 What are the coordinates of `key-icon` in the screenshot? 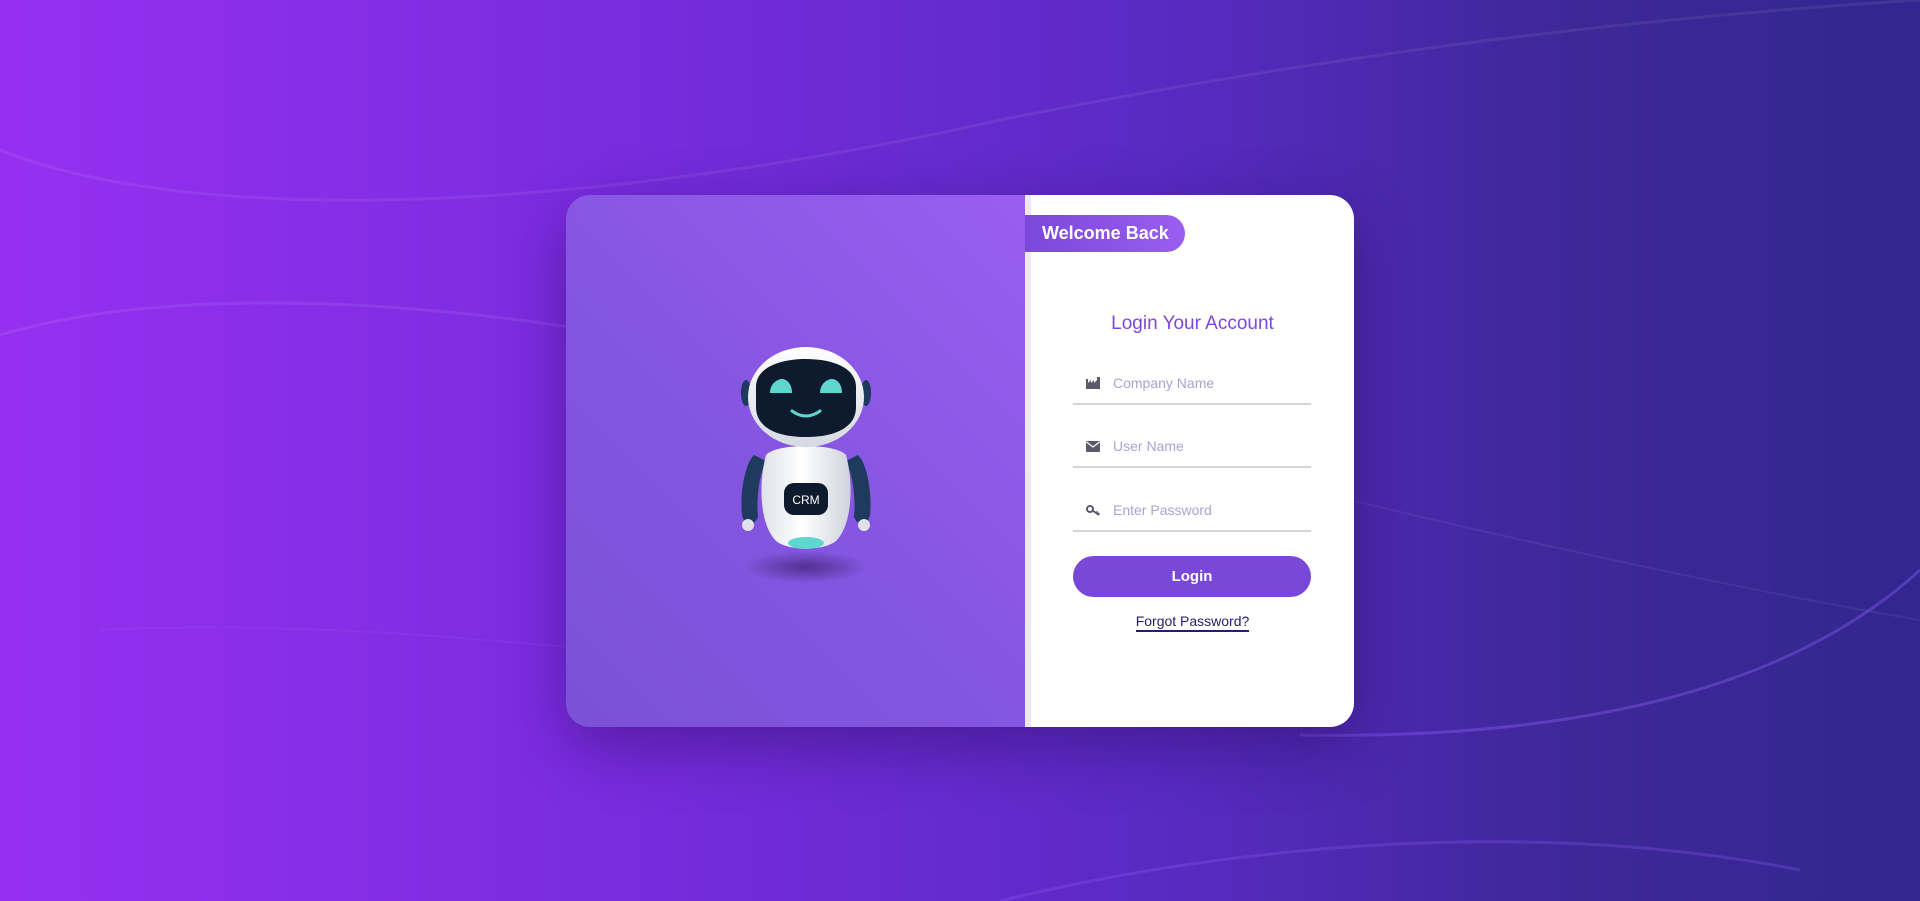 It's located at (1093, 510).